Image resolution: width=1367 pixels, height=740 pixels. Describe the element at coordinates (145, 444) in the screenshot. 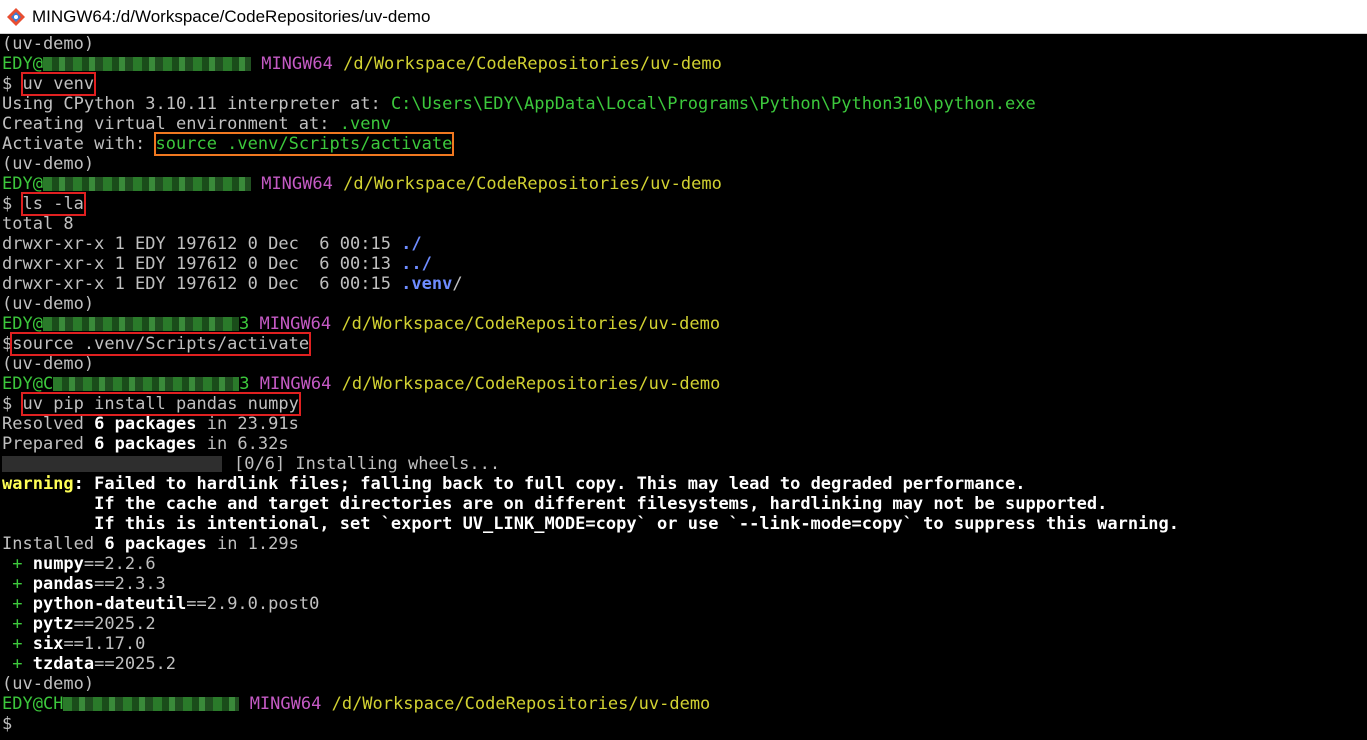

I see `output-line: Prepared 6 packages in 6.32s` at that location.